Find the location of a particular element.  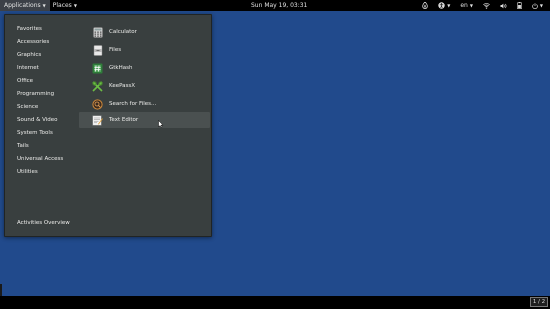

category-tails: Tails is located at coordinates (23, 146).